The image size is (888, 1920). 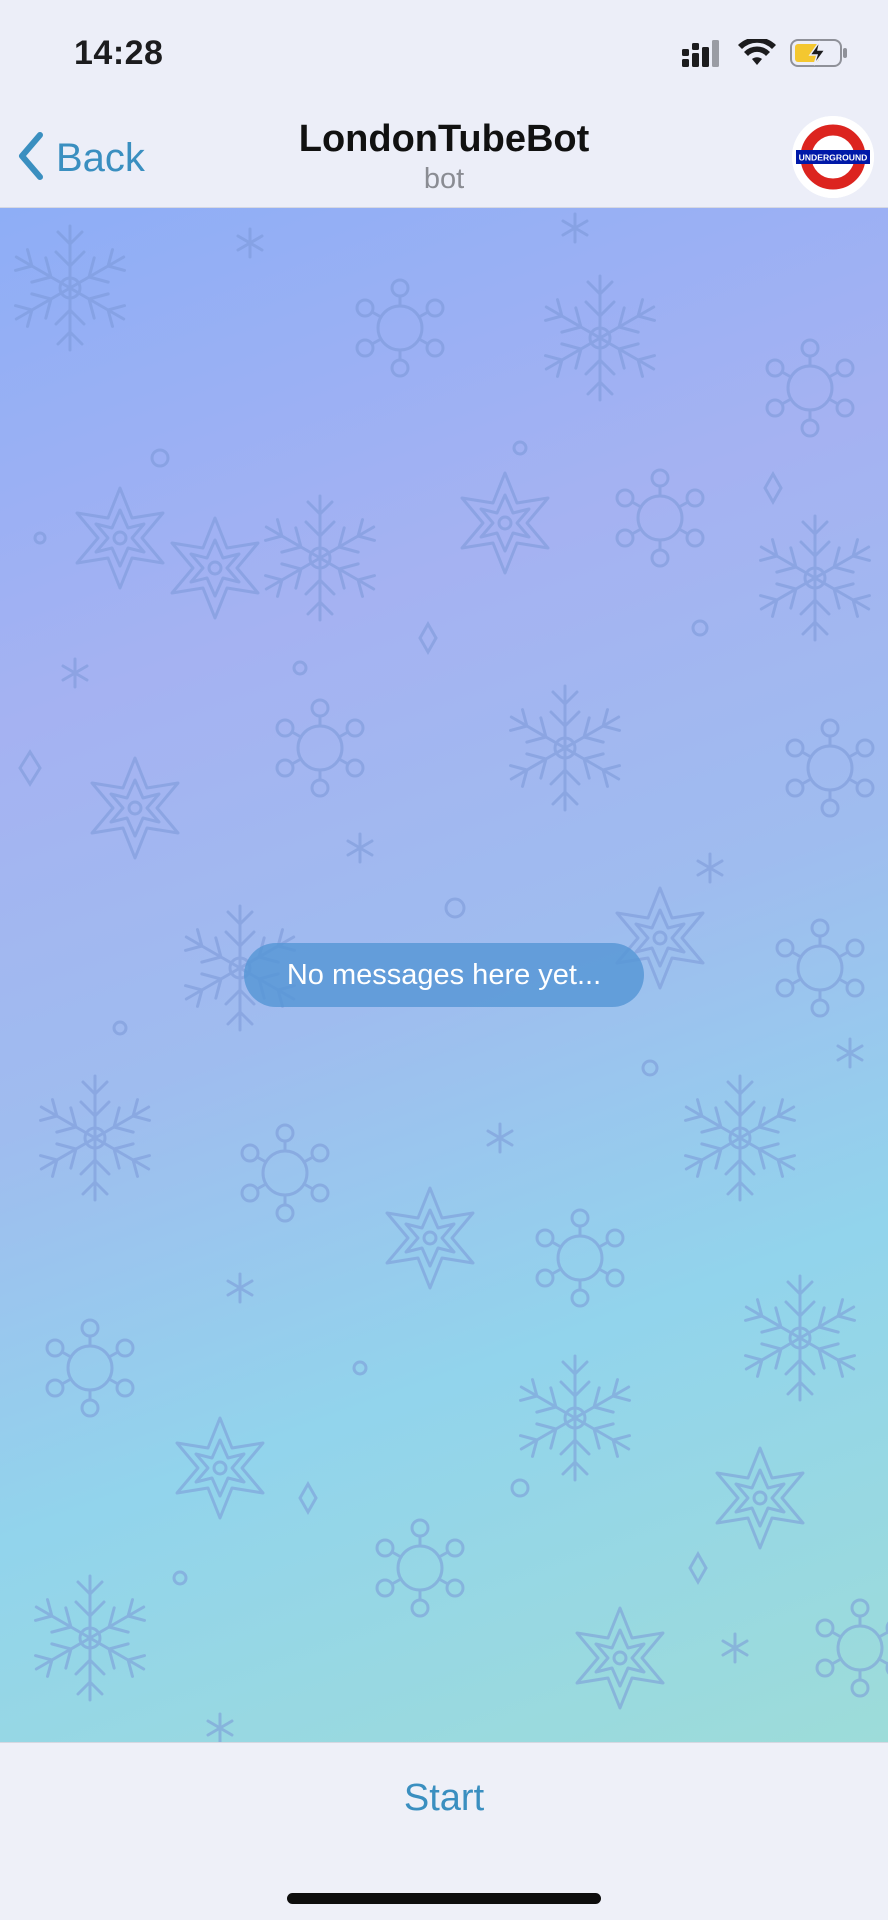 I want to click on battery-charging-icon, so click(x=819, y=55).